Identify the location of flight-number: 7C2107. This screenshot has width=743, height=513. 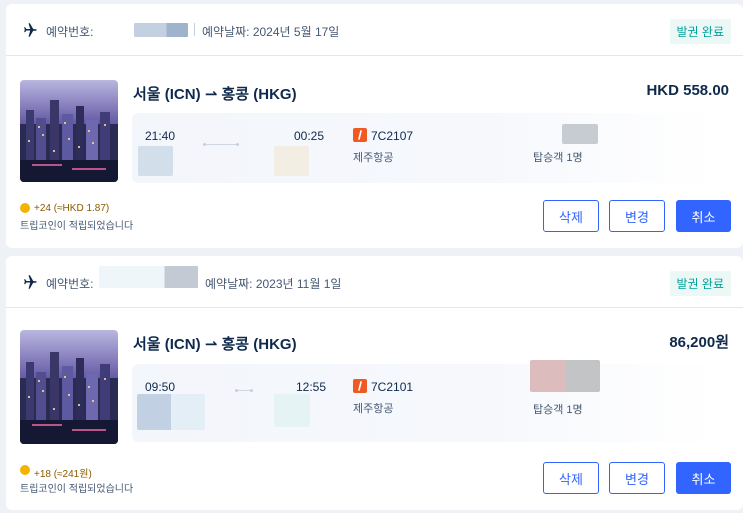
(392, 136).